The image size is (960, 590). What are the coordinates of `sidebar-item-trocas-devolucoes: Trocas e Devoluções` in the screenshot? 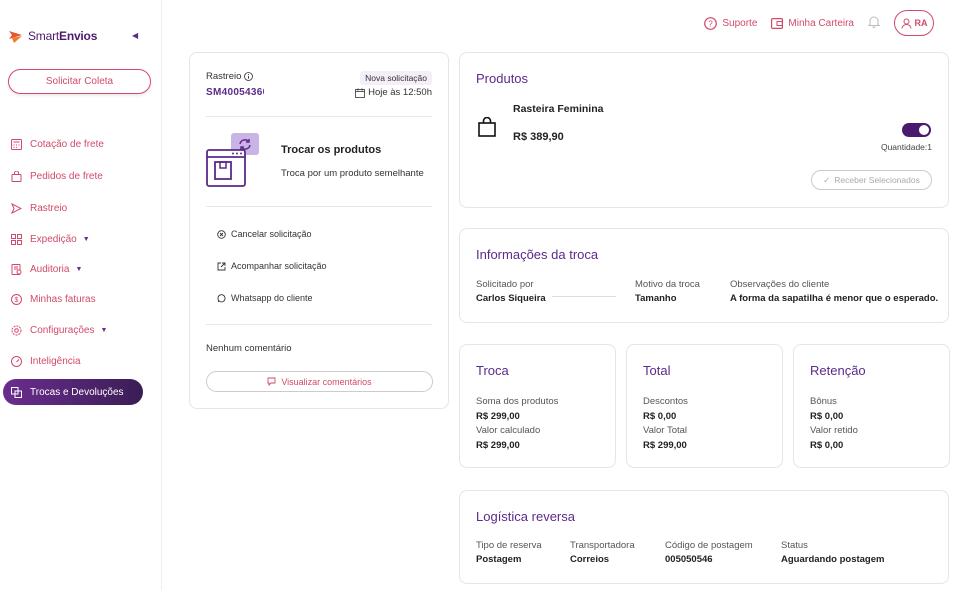 It's located at (73, 392).